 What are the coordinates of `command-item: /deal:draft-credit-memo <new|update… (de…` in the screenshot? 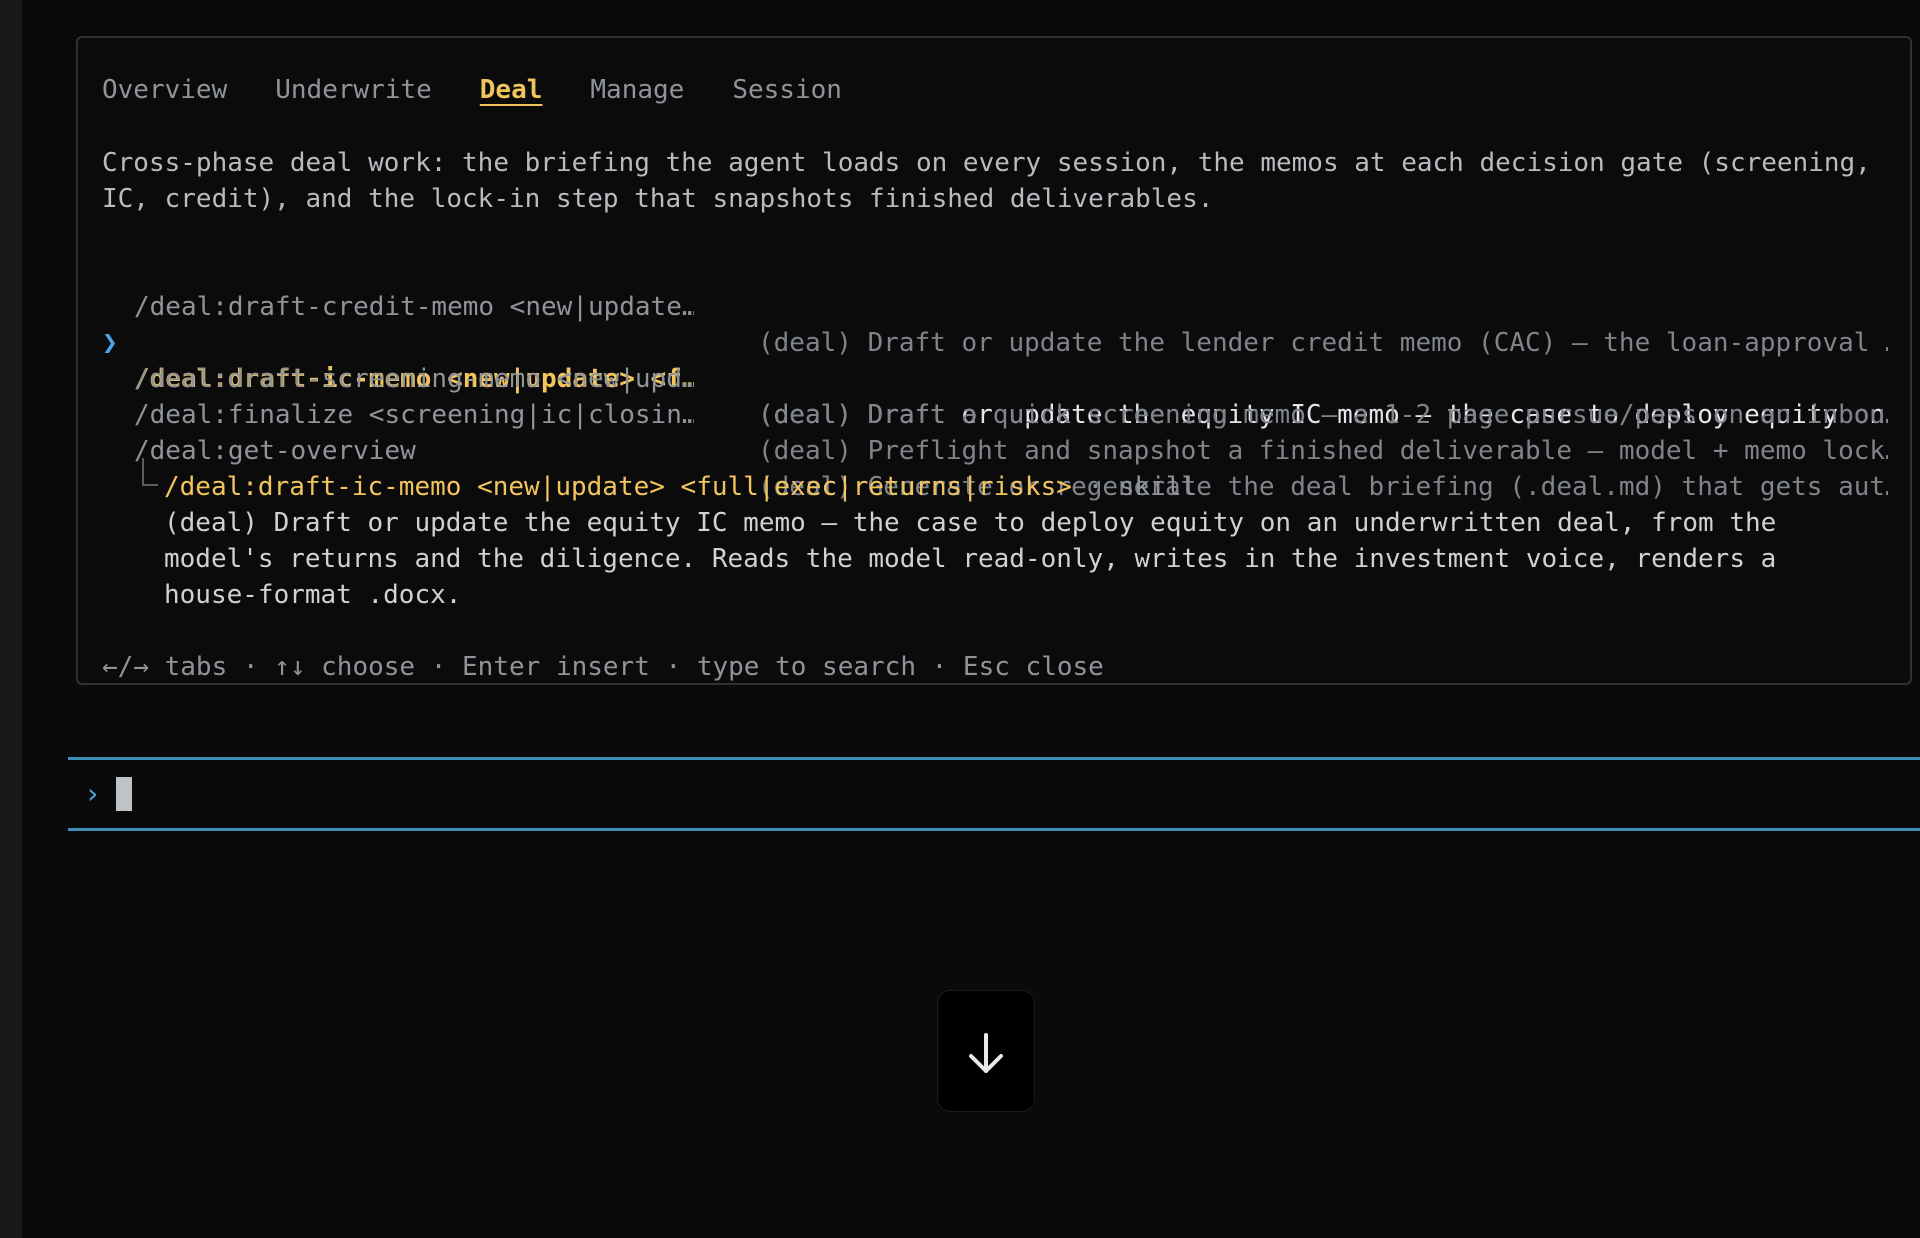 It's located at (995, 305).